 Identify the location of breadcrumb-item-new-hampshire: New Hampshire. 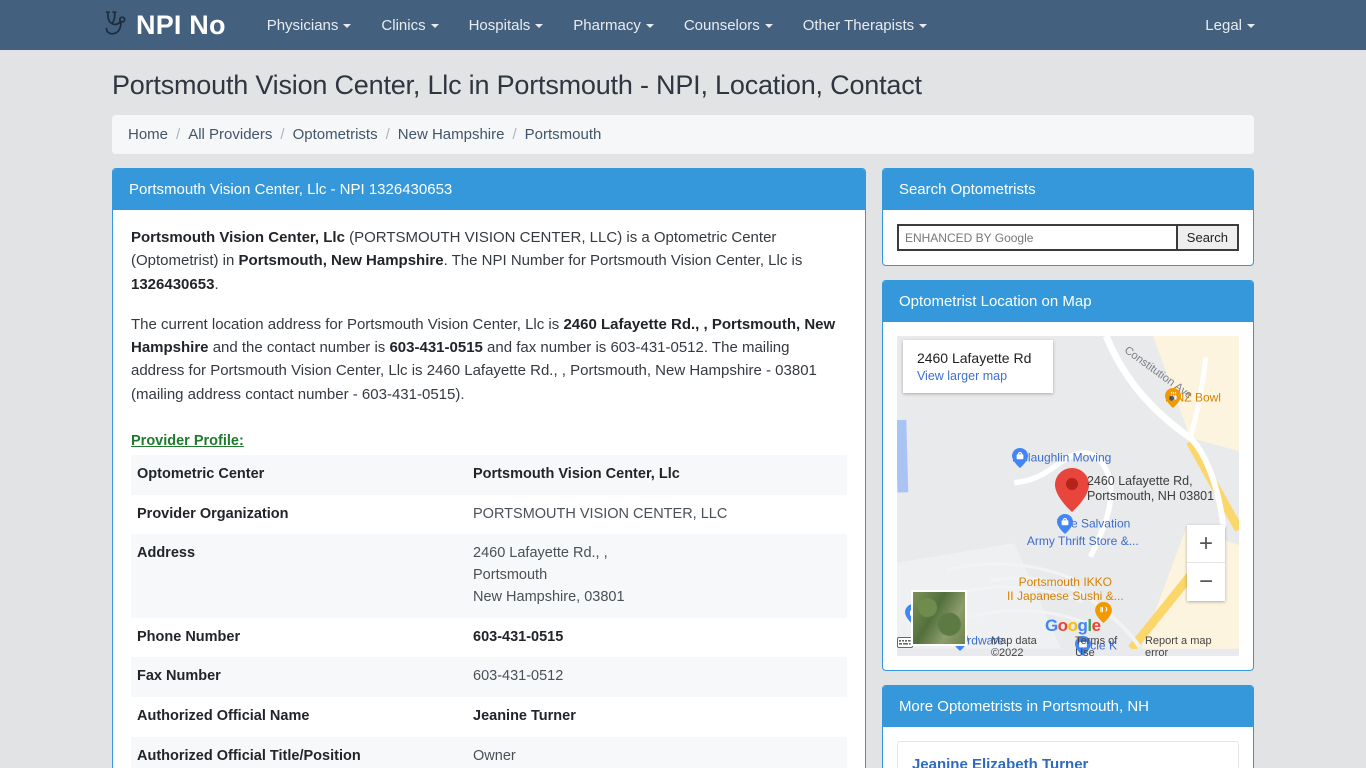
(451, 134).